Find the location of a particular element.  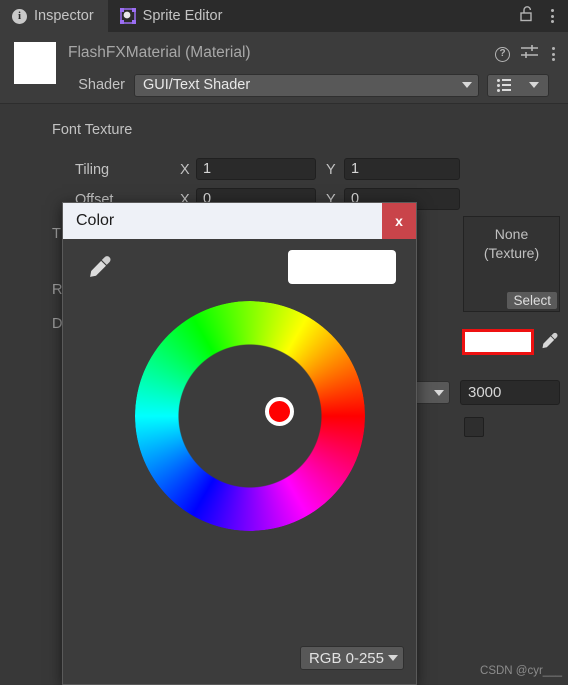

shader-label: Shader is located at coordinates (101, 85).